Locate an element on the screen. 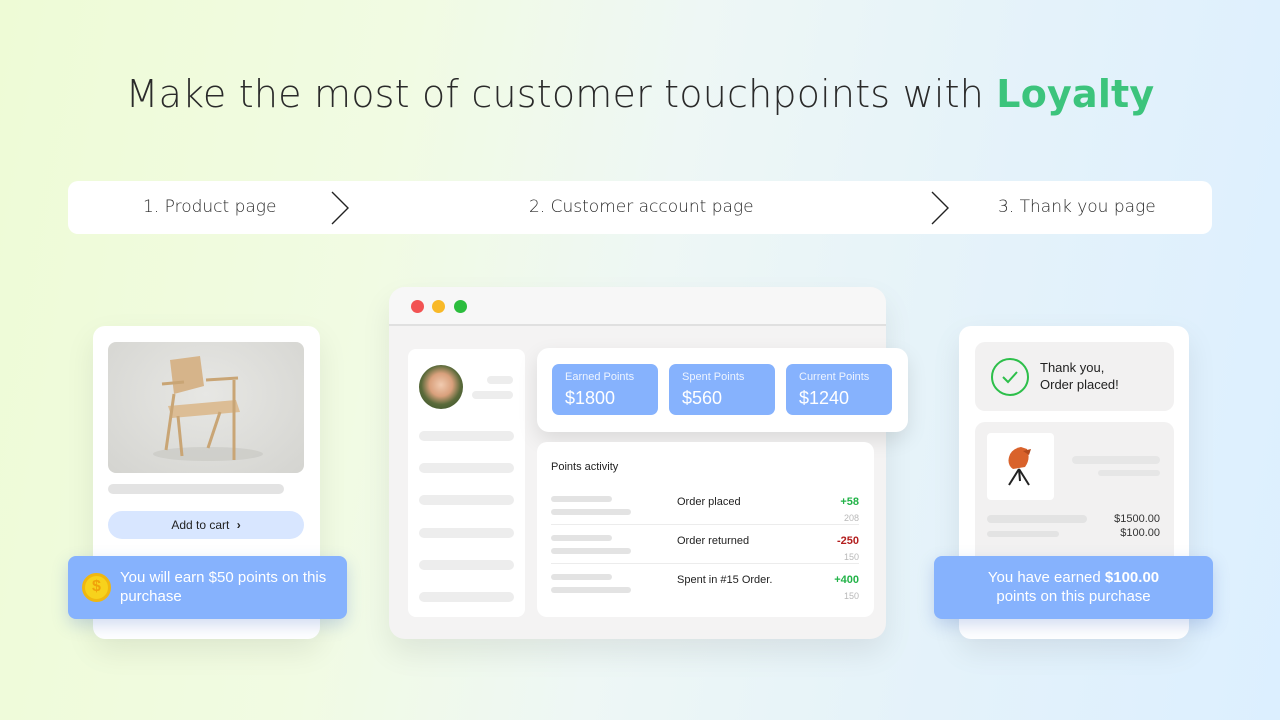  stat-value: $1800 is located at coordinates (590, 398).